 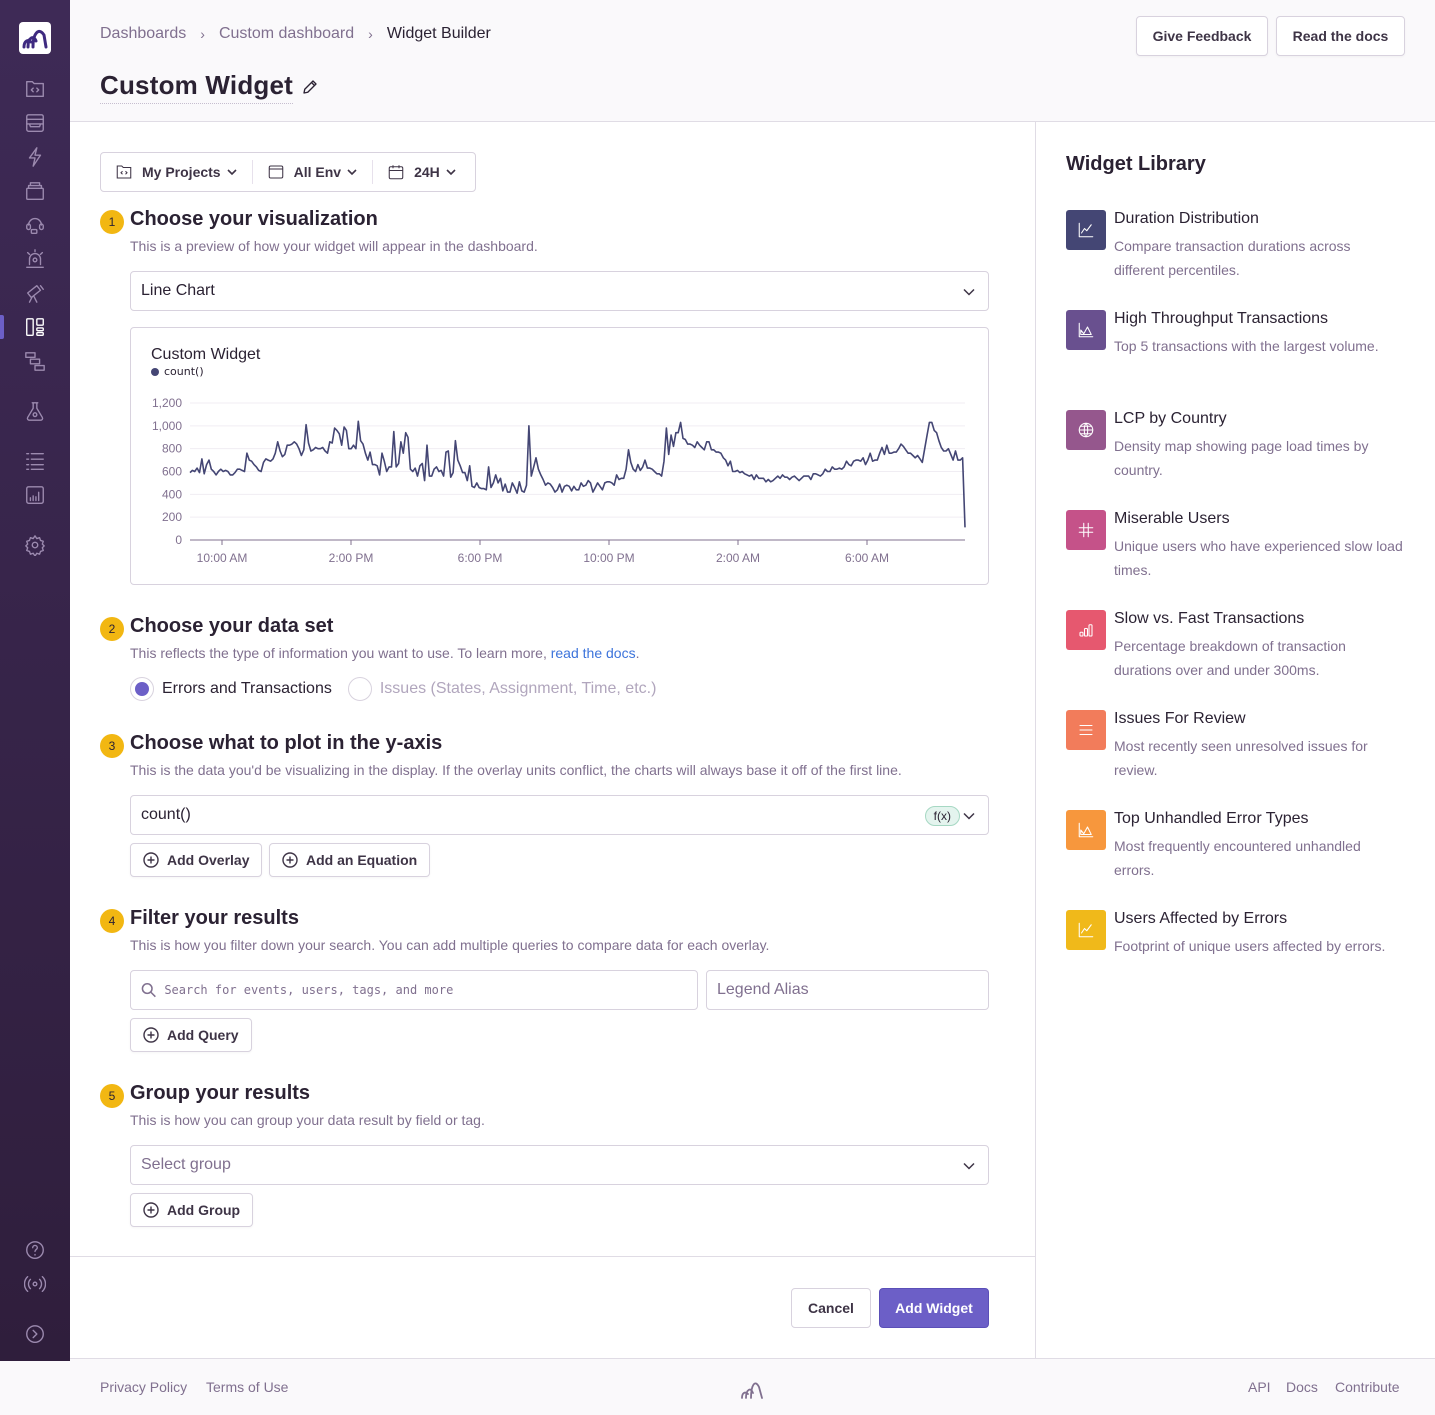 I want to click on date-range-selector: 24H, so click(x=421, y=172).